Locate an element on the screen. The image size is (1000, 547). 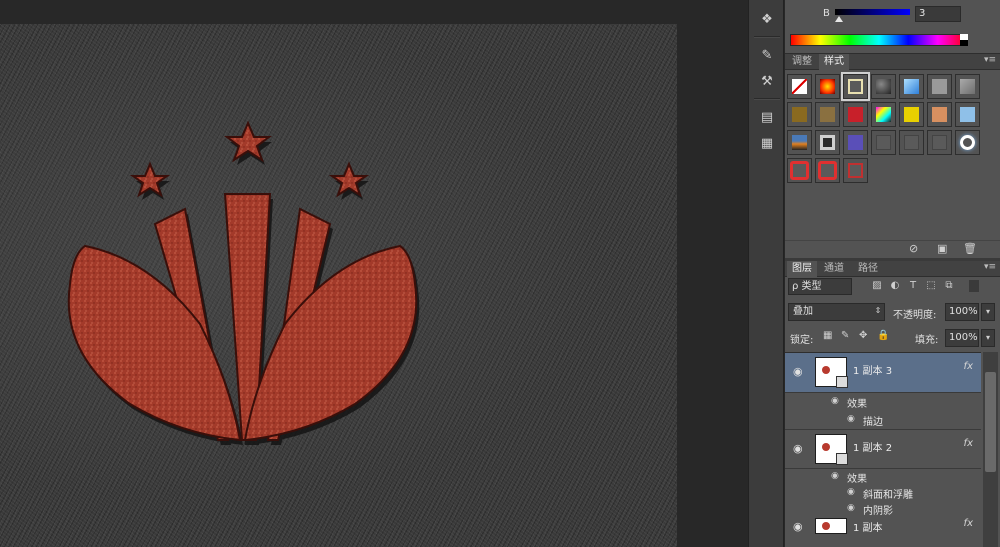
fill-dropdown-icon: ▾ is located at coordinates (988, 338).